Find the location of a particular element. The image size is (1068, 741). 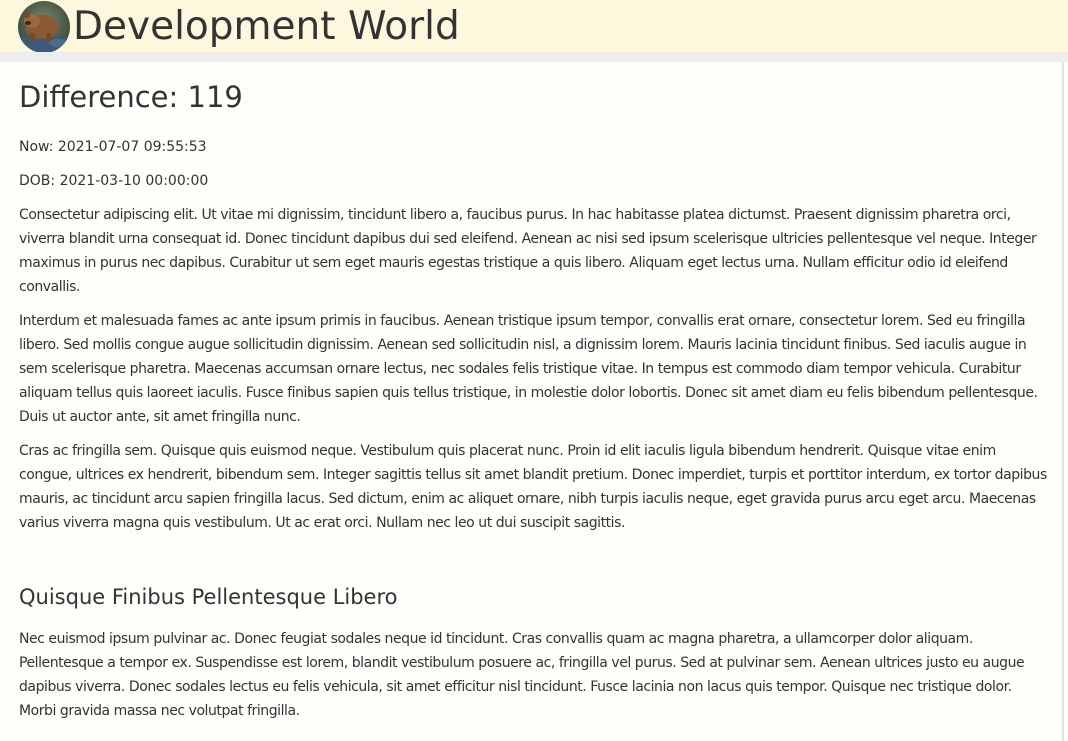

site-header: Development World is located at coordinates (534, 26).